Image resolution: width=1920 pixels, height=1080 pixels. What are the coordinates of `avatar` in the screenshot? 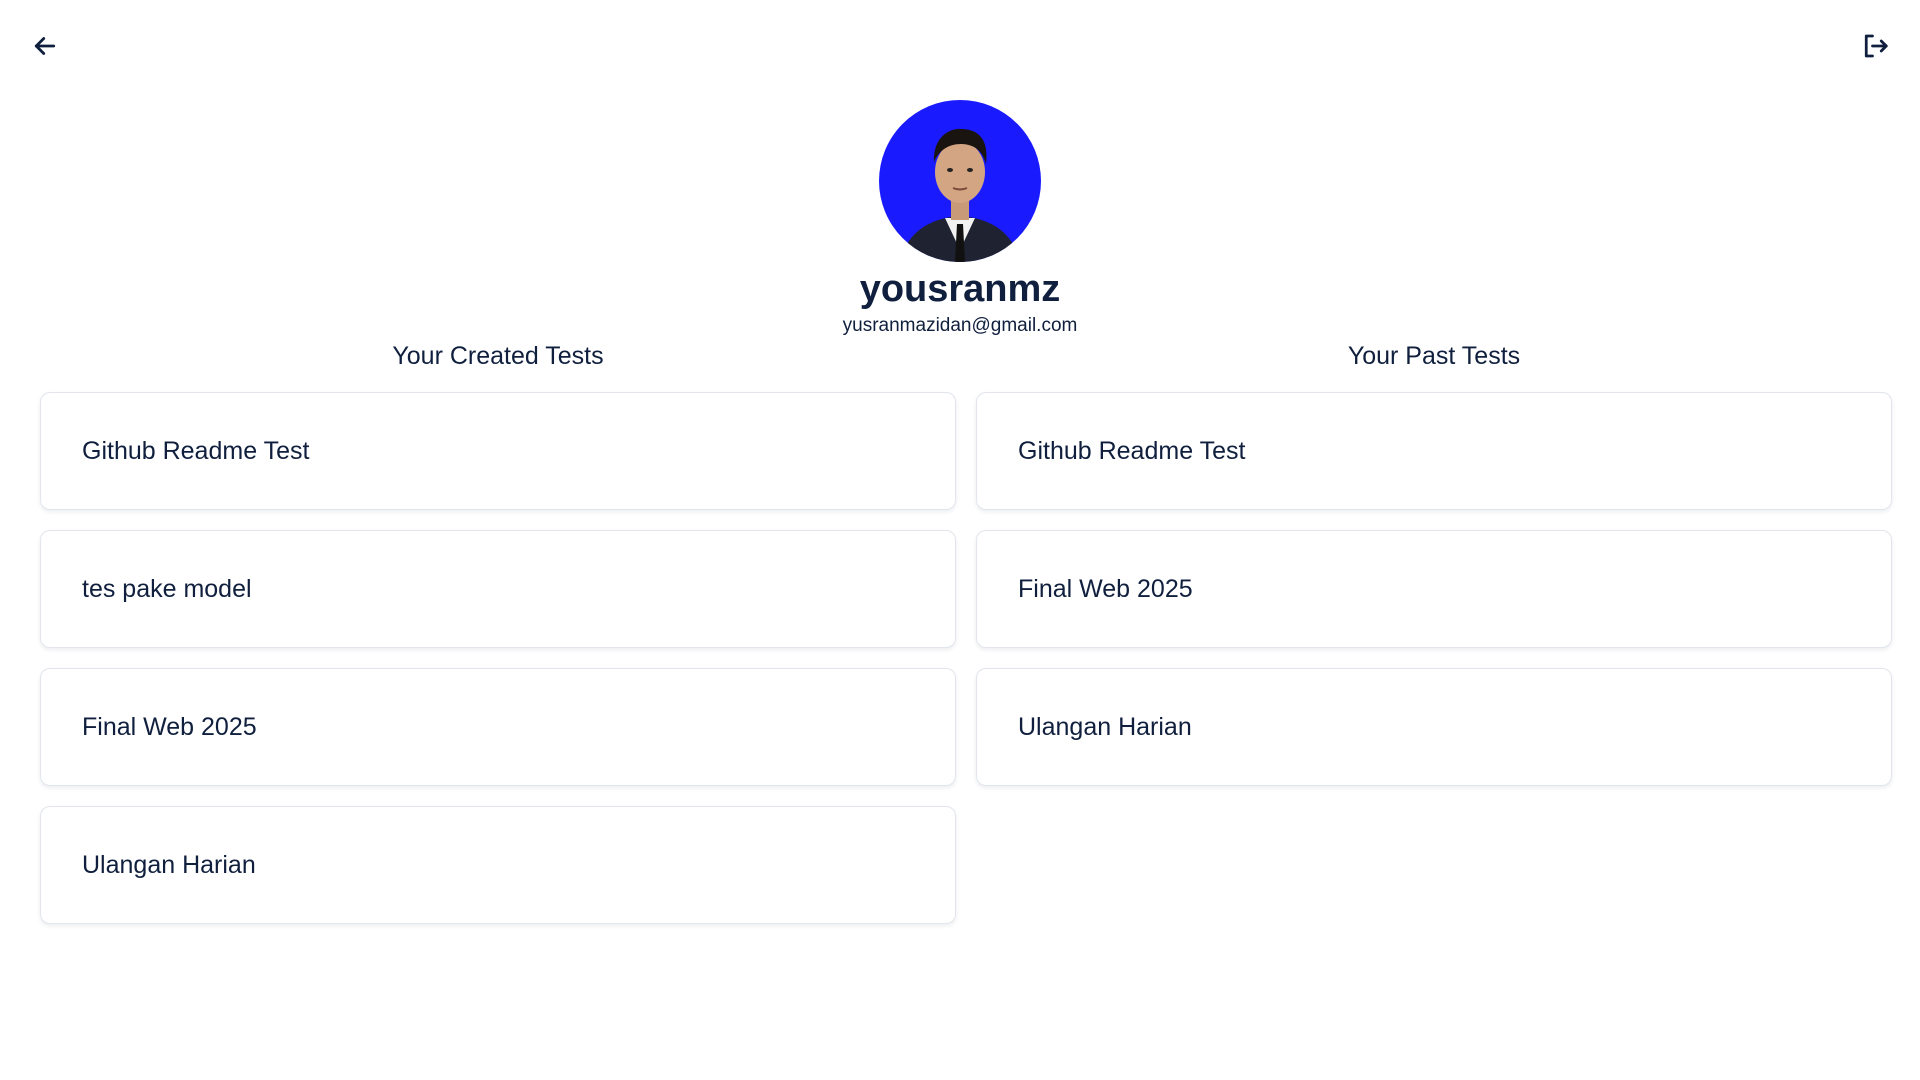 It's located at (960, 181).